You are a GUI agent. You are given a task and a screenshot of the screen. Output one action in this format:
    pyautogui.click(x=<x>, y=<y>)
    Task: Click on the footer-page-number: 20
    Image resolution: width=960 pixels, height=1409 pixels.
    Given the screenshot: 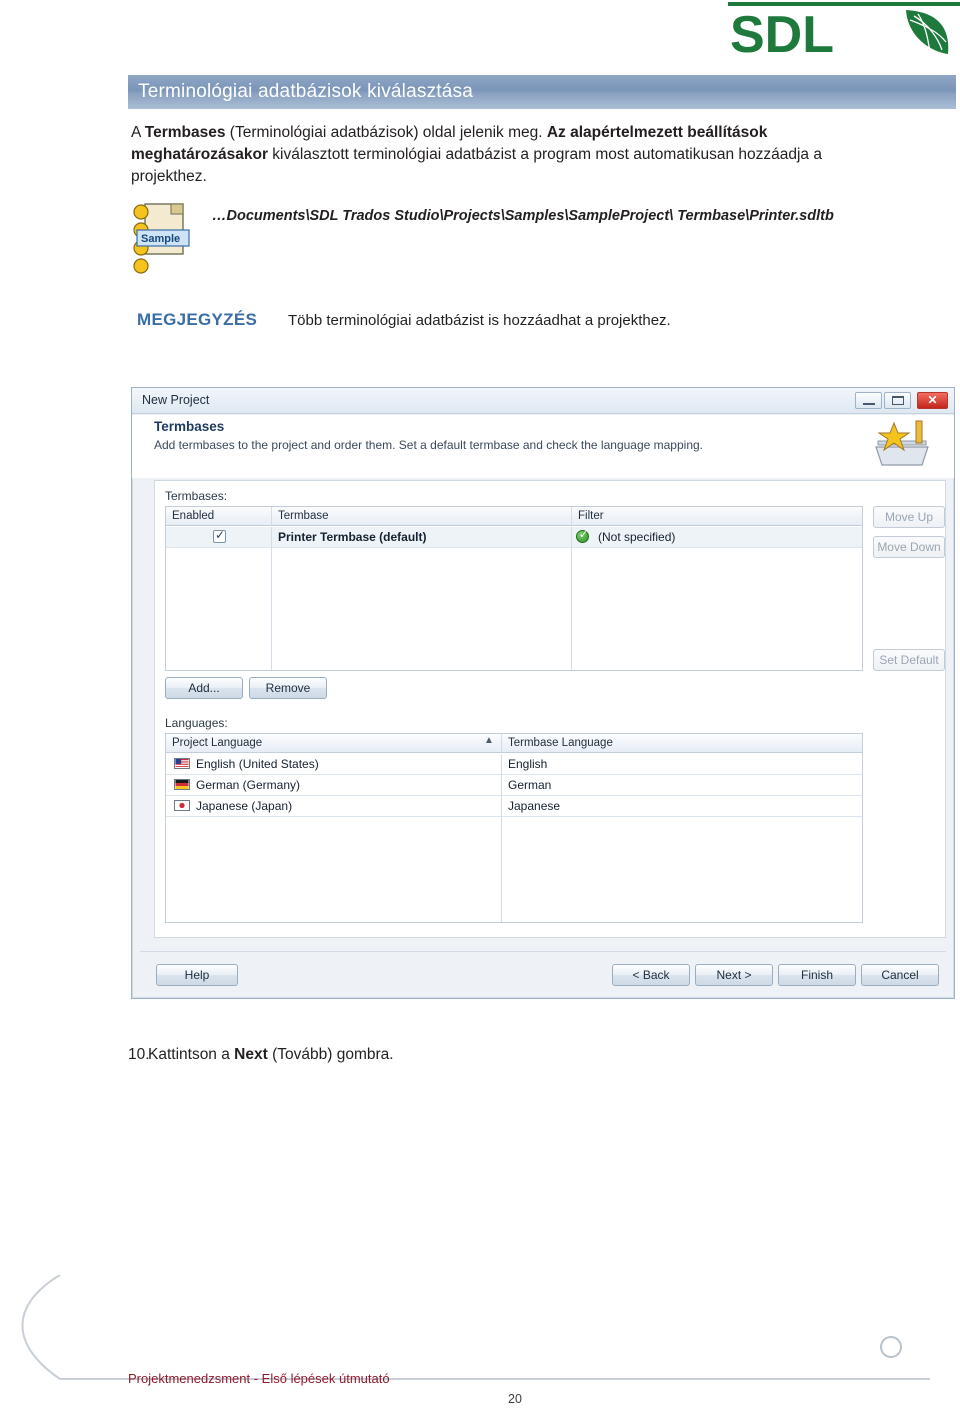 What is the action you would take?
    pyautogui.click(x=515, y=1399)
    